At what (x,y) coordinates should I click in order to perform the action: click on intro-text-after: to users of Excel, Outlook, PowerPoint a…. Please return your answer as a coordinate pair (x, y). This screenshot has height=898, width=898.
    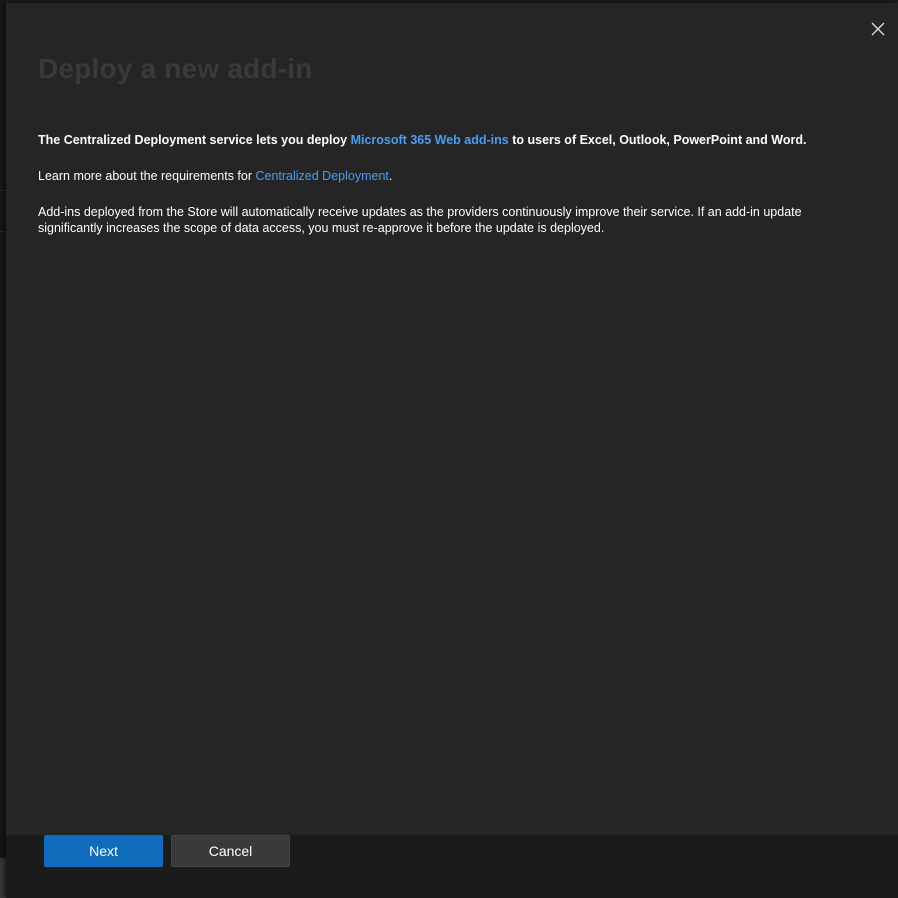
    Looking at the image, I should click on (657, 140).